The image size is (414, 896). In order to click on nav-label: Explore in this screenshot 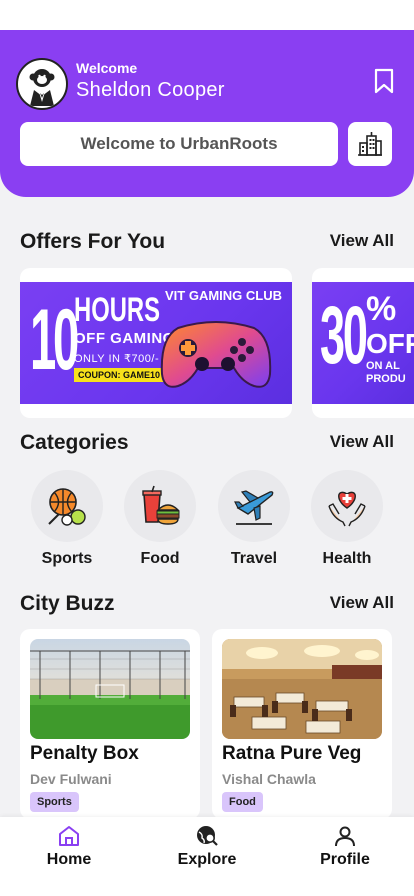, I will do `click(207, 859)`.